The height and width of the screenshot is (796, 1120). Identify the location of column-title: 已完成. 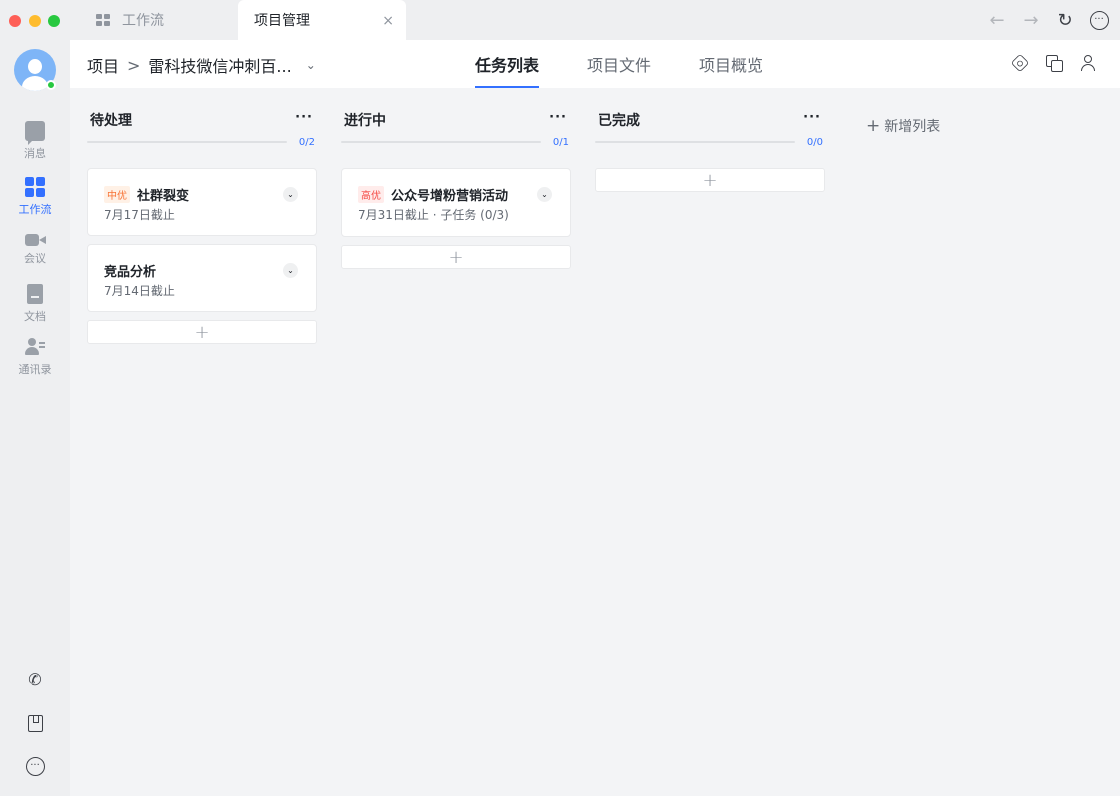
(619, 121).